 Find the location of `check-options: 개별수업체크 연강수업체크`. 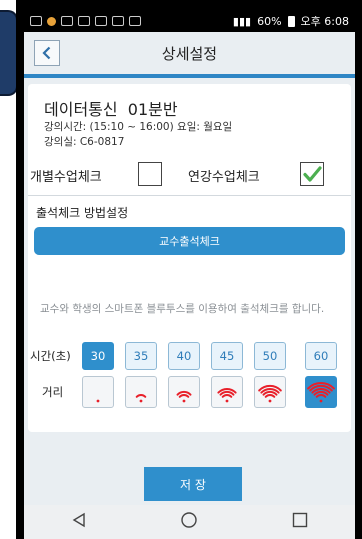

check-options: 개별수업체크 연강수업체크 is located at coordinates (189, 175).